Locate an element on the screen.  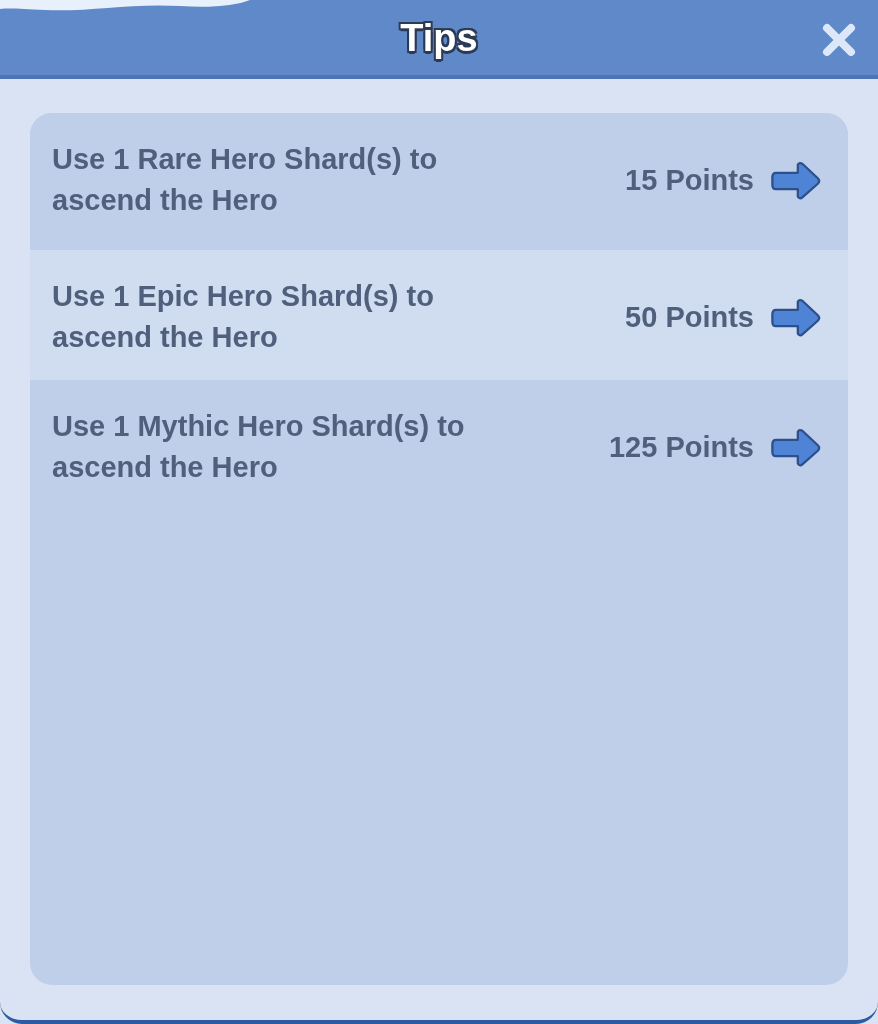
tip-text: Use 1 Mythic Hero Shard(s) to ascend the Hero is located at coordinates (259, 447).